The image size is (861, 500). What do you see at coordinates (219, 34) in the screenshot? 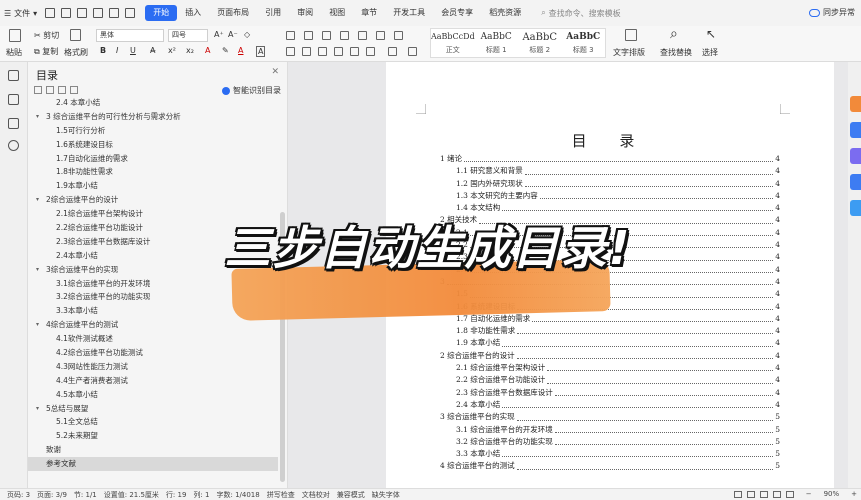
I see `font-grow-button: A⁺` at bounding box center [219, 34].